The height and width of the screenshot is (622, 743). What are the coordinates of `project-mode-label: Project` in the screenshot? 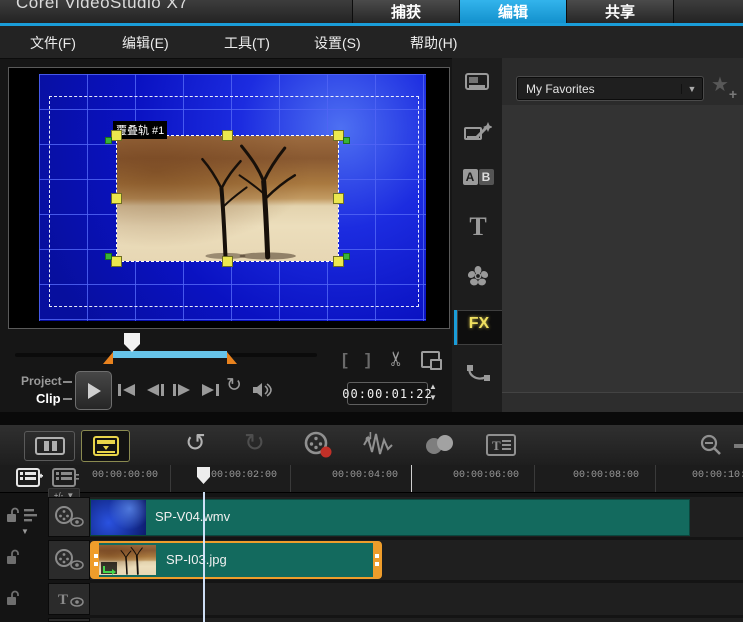 It's located at (41, 381).